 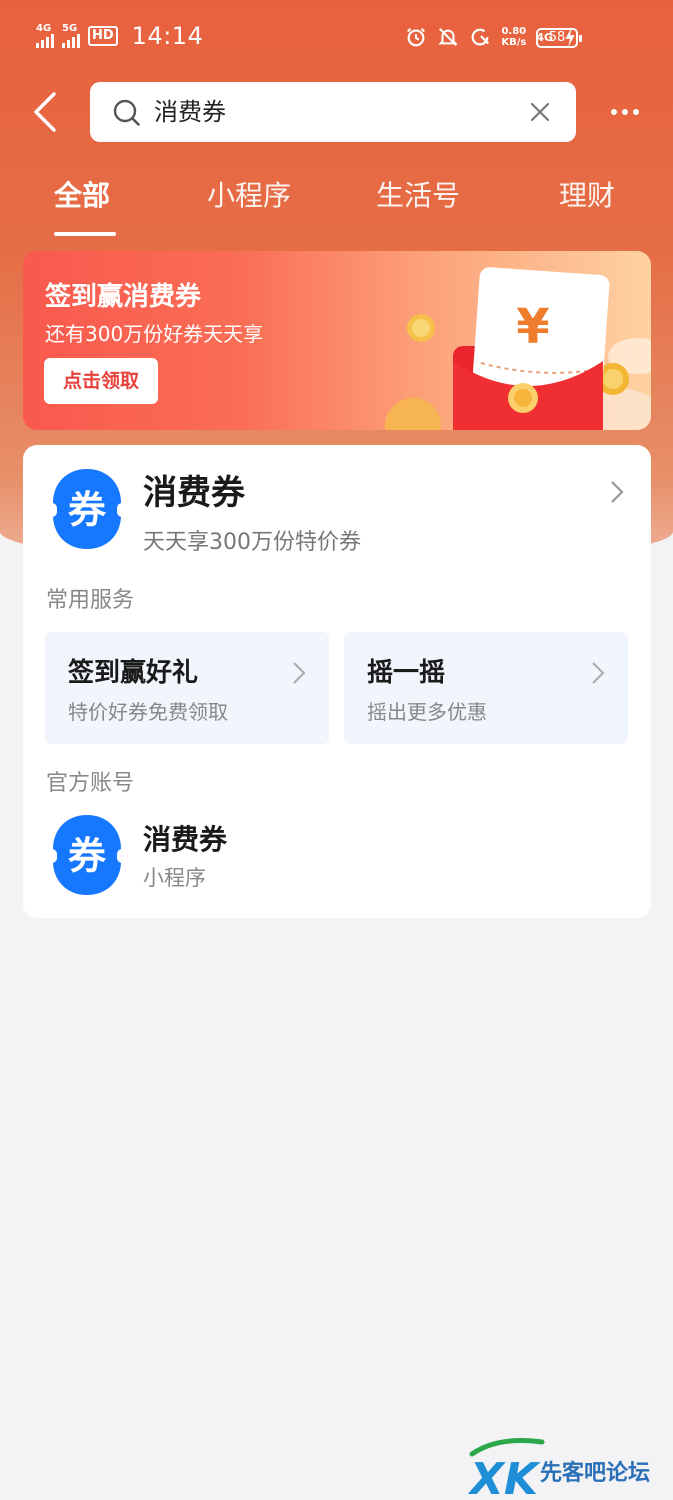 I want to click on official-account-type: 小程序, so click(x=174, y=878).